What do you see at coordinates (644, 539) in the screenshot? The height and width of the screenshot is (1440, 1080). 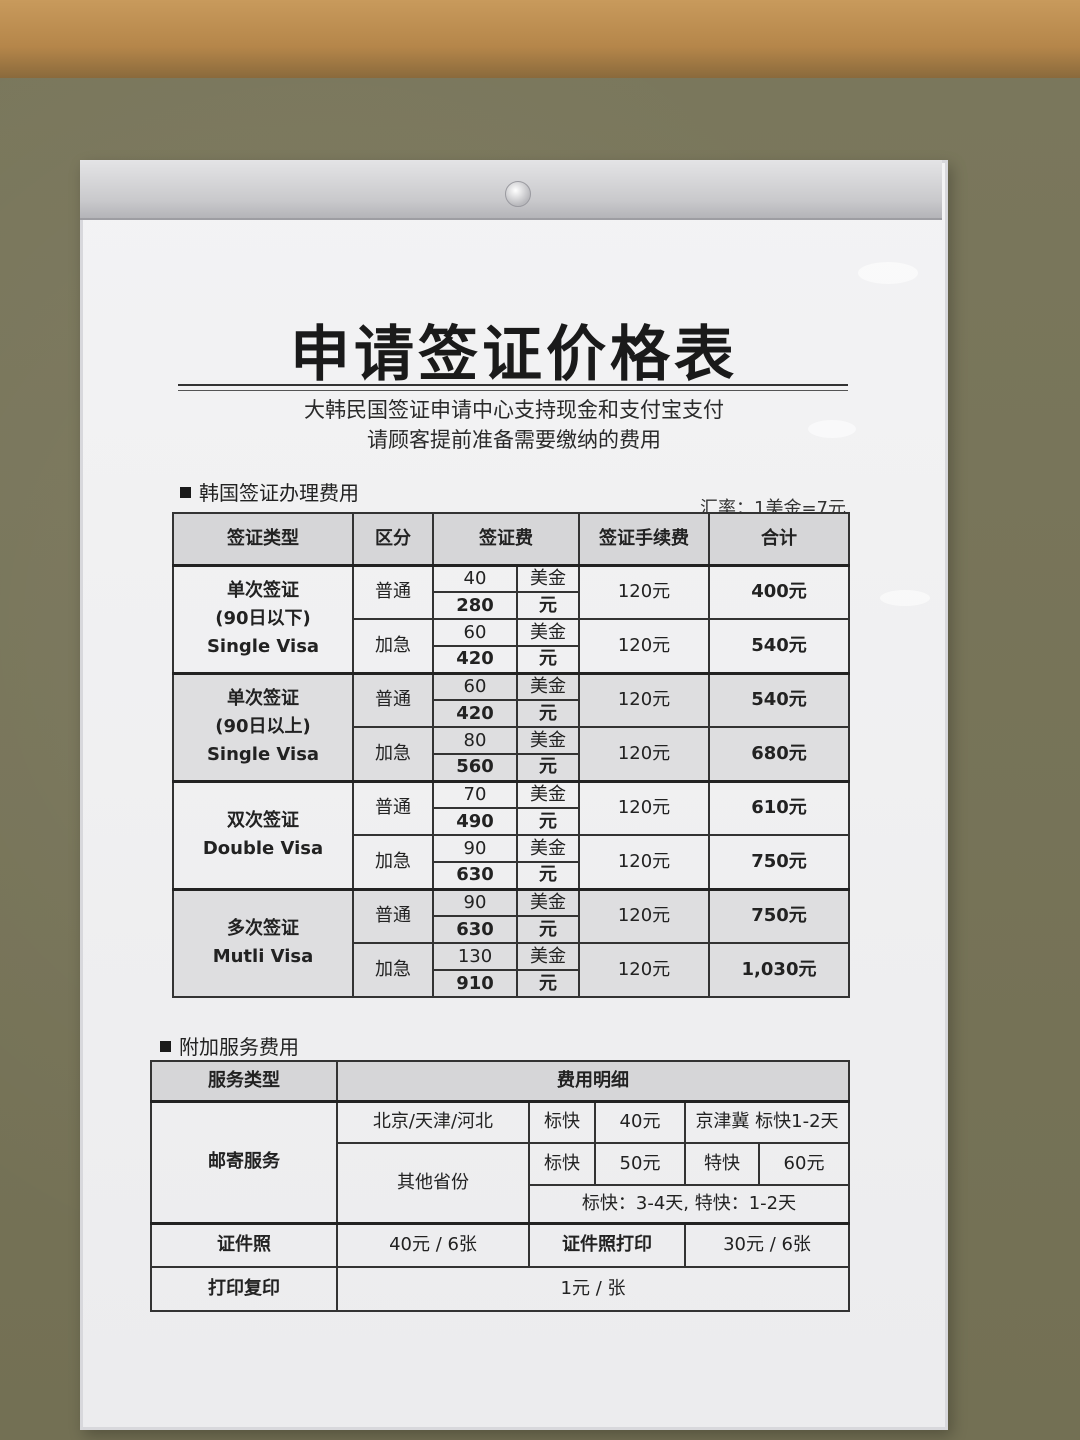 I see `column-header: 签证手续费` at bounding box center [644, 539].